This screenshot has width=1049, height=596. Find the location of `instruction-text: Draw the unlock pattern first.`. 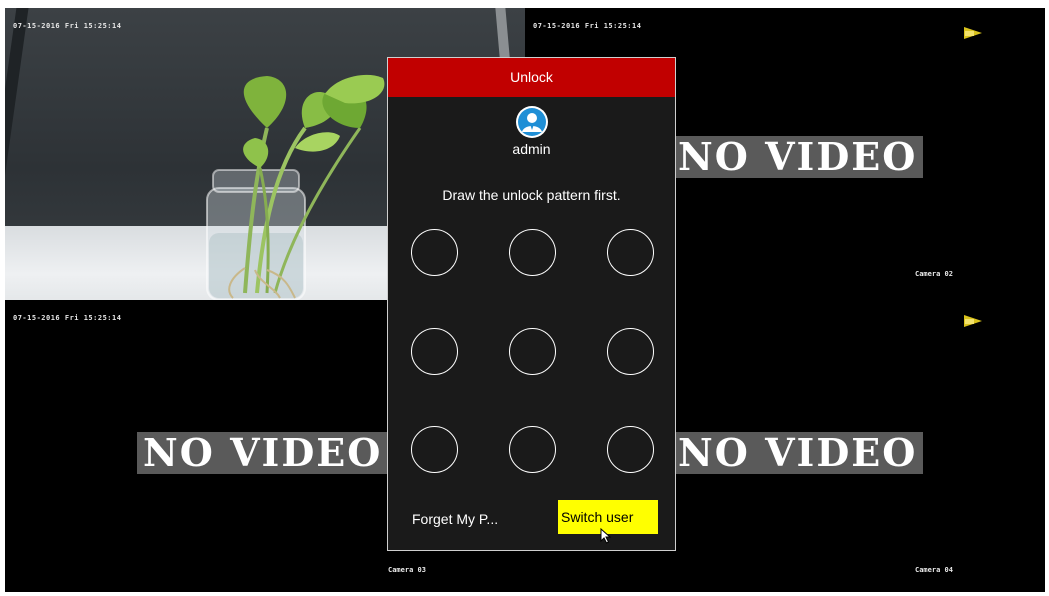

instruction-text: Draw the unlock pattern first. is located at coordinates (531, 195).